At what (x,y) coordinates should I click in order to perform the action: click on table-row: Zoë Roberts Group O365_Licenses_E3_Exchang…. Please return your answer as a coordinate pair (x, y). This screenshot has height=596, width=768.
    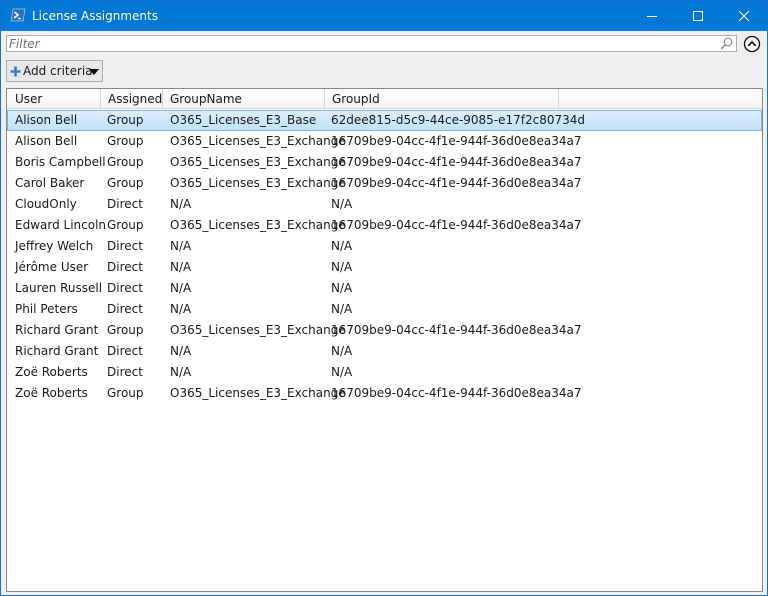
    Looking at the image, I should click on (384, 393).